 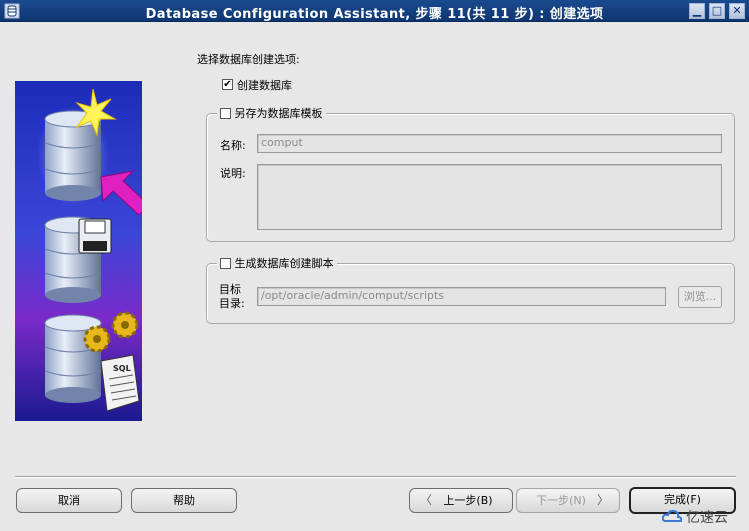 I want to click on save-template-checkbox, so click(x=225, y=113).